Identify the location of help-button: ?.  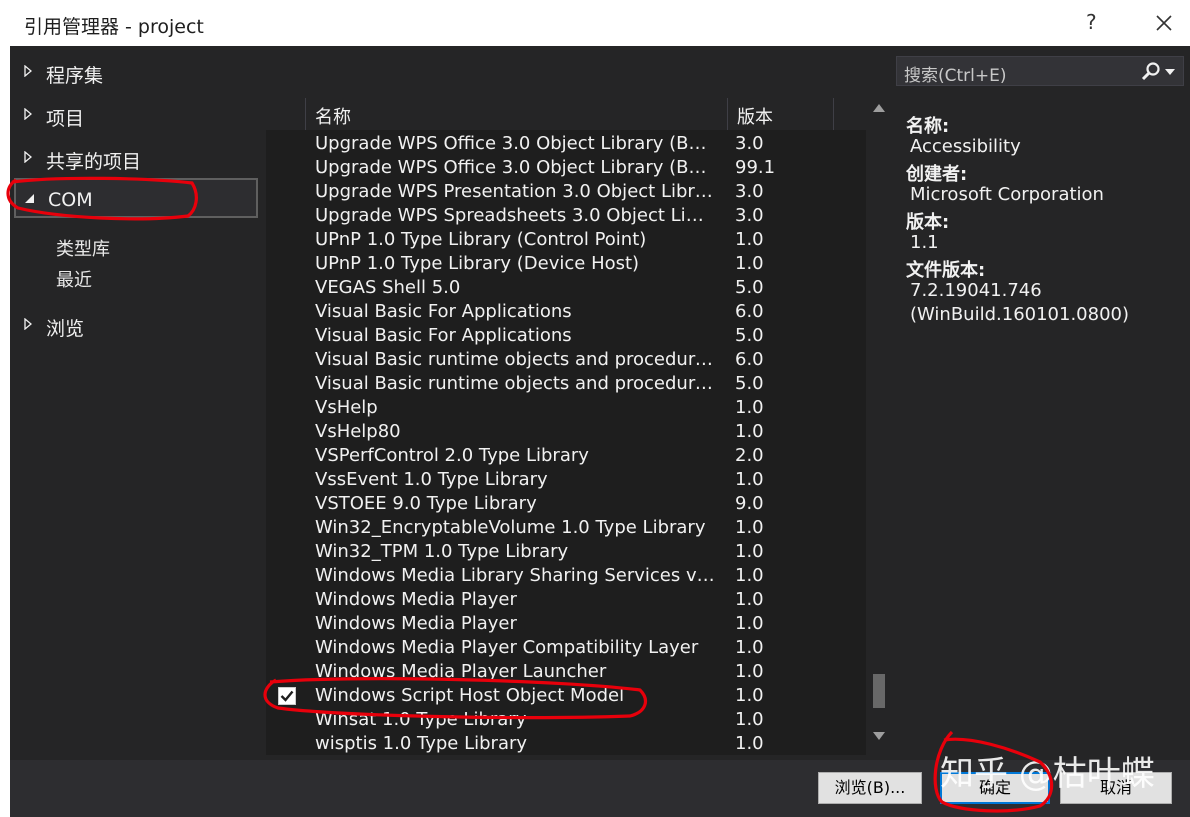
(1091, 22).